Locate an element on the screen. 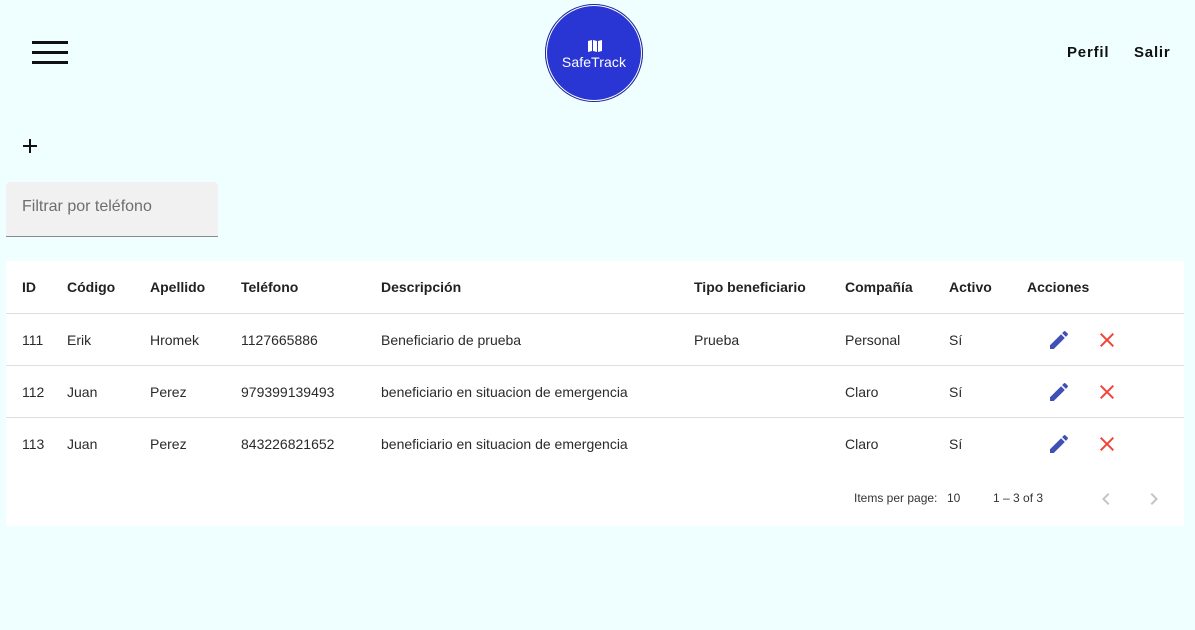 This screenshot has height=630, width=1195. cell-company: Personal is located at coordinates (897, 339).